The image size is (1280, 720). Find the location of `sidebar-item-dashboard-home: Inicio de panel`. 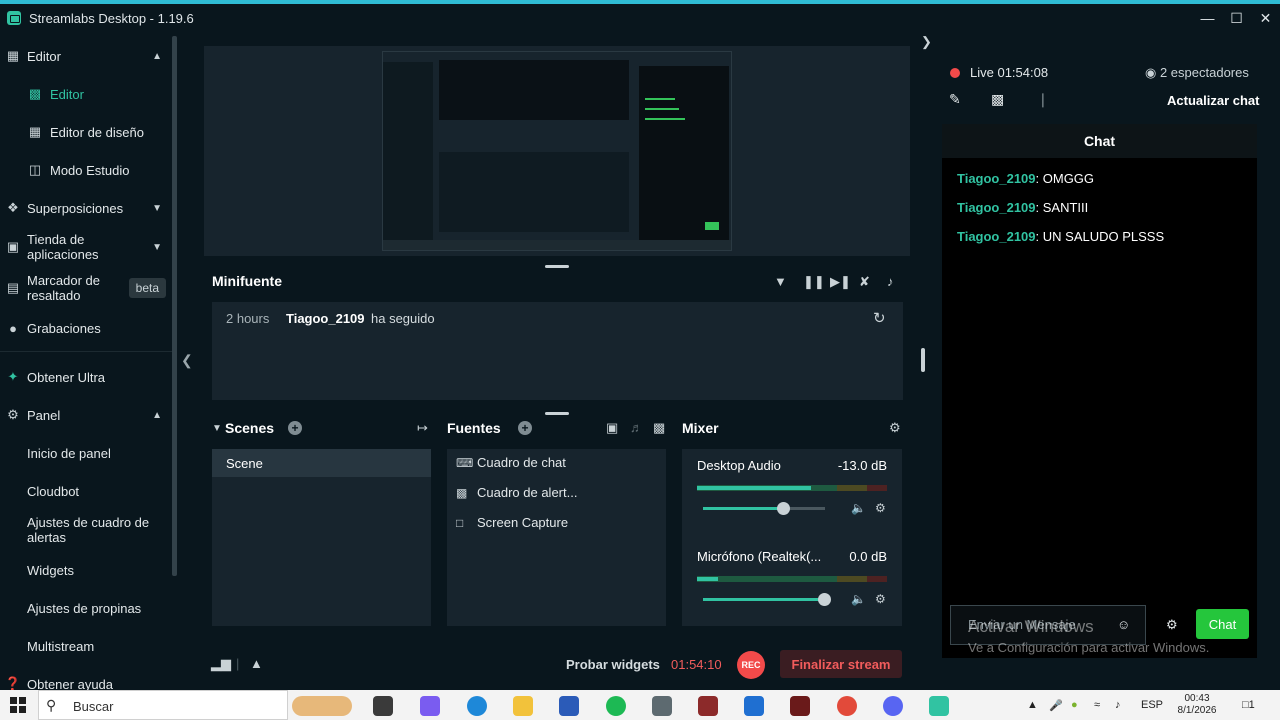

sidebar-item-dashboard-home: Inicio de panel is located at coordinates (86, 453).